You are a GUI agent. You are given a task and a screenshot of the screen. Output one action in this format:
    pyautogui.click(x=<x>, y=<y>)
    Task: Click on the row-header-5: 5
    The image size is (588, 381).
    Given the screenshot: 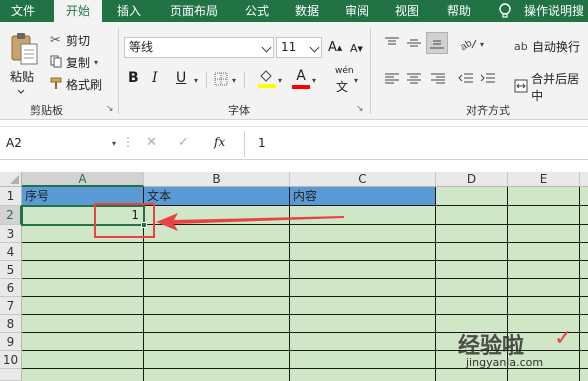 What is the action you would take?
    pyautogui.click(x=11, y=270)
    